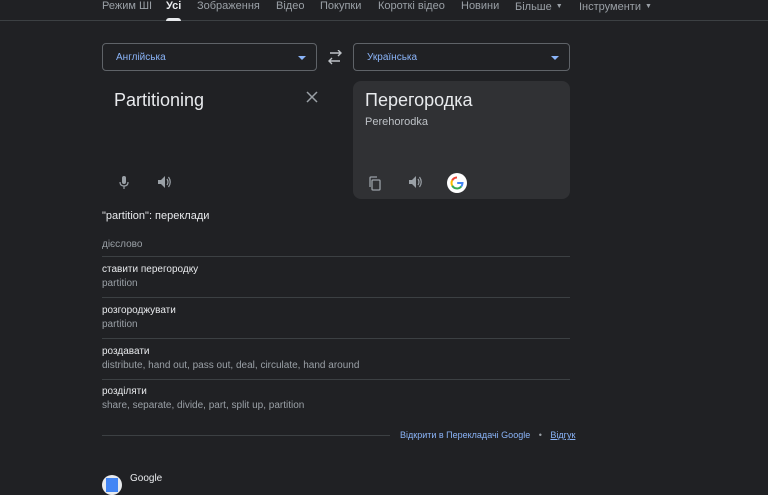 This screenshot has height=495, width=768. What do you see at coordinates (209, 57) in the screenshot?
I see `source-language-select: Англійська` at bounding box center [209, 57].